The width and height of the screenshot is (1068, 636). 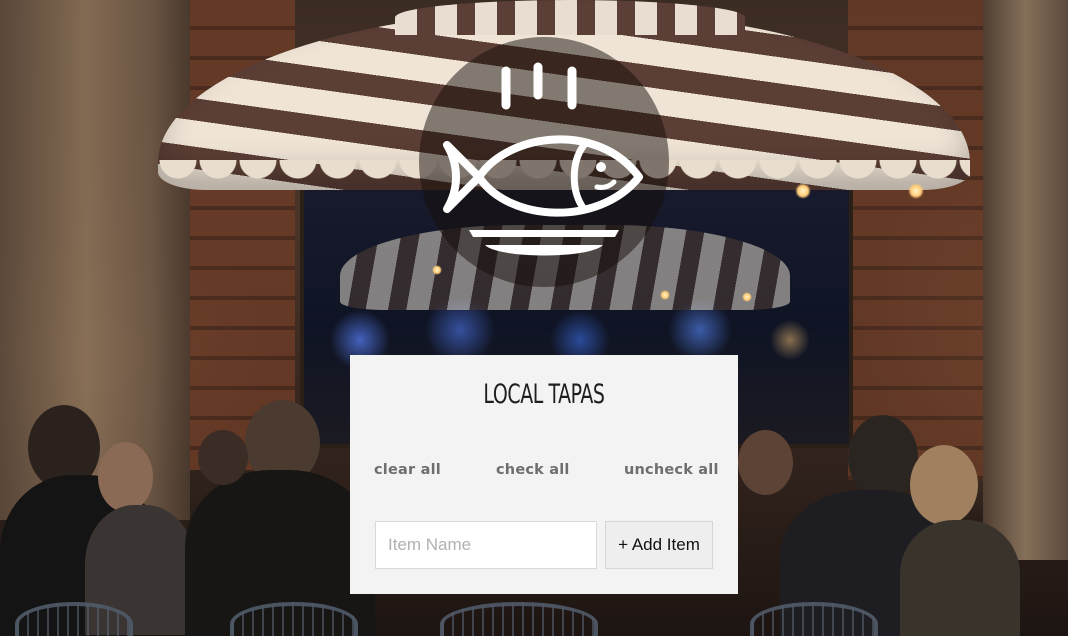 I want to click on bulk-actions-bar: clear all check all uncheck all, so click(x=544, y=472).